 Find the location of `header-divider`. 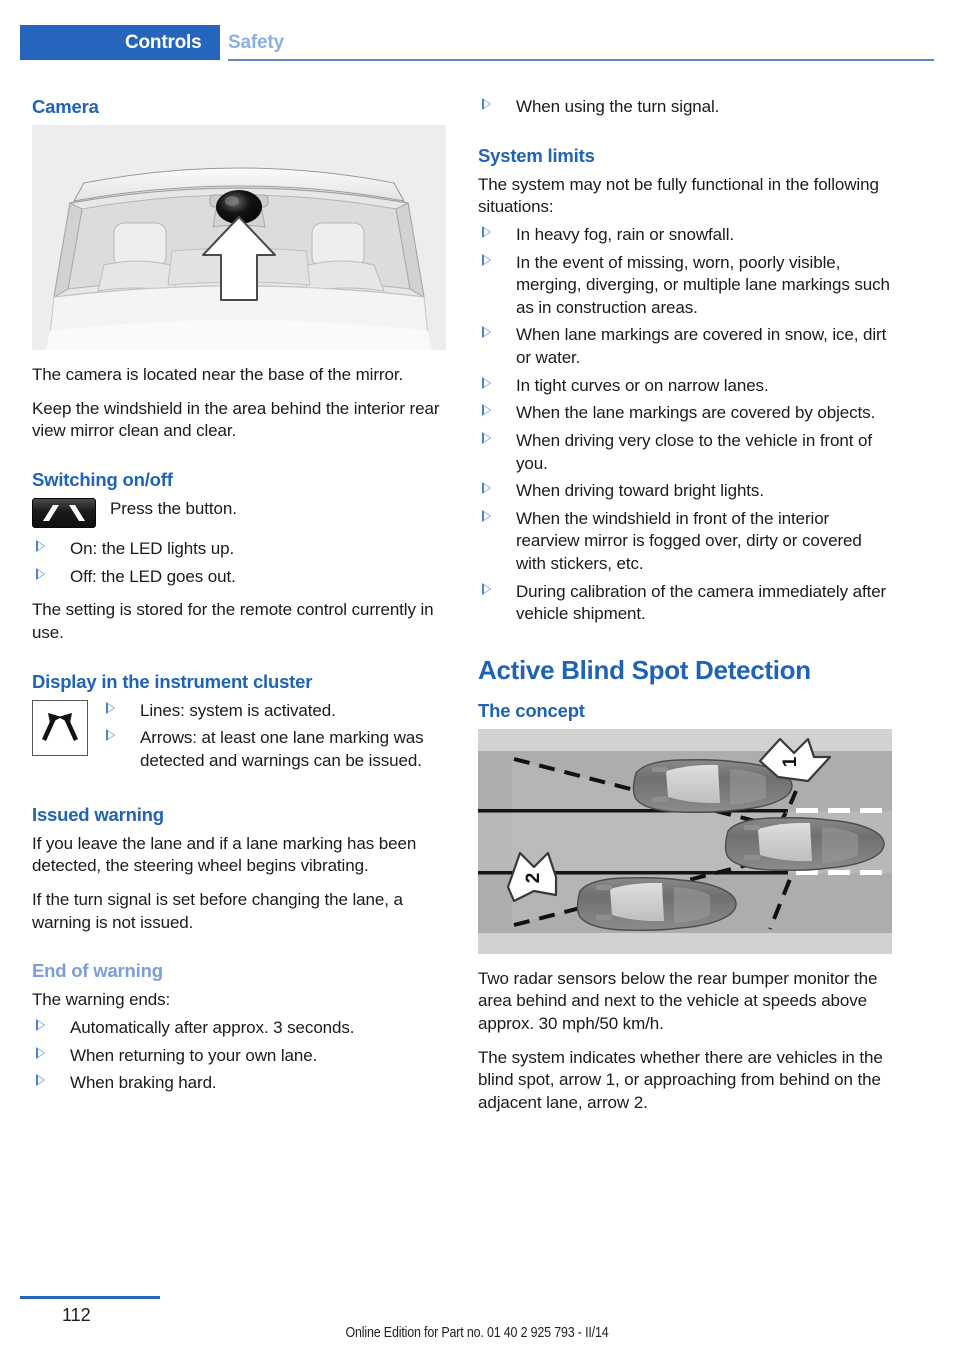

header-divider is located at coordinates (581, 60).